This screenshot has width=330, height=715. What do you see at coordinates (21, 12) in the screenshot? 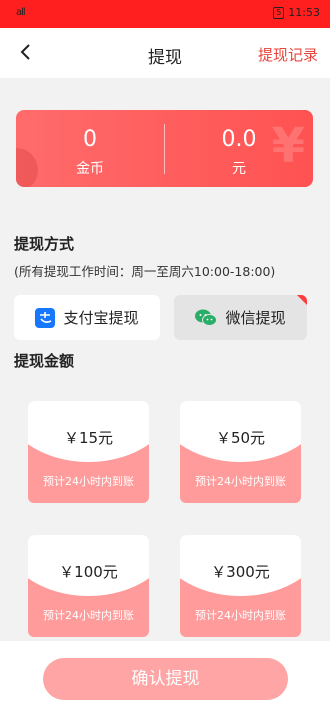
I see `signal-icon: all` at bounding box center [21, 12].